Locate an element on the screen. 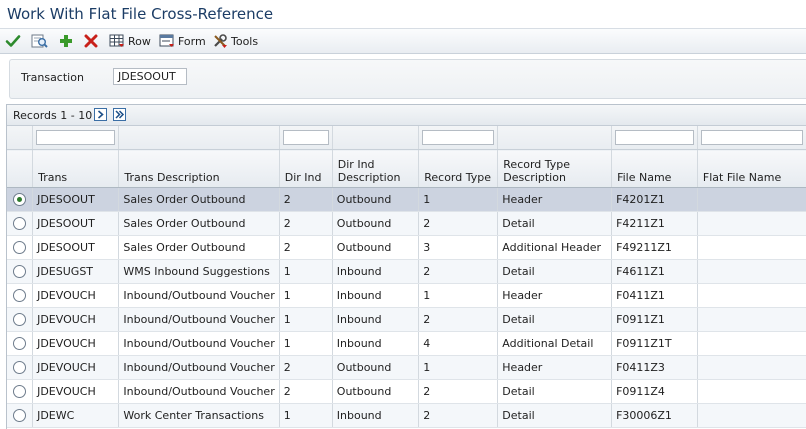 Image resolution: width=806 pixels, height=429 pixels. column-header-trans: Trans is located at coordinates (76, 168).